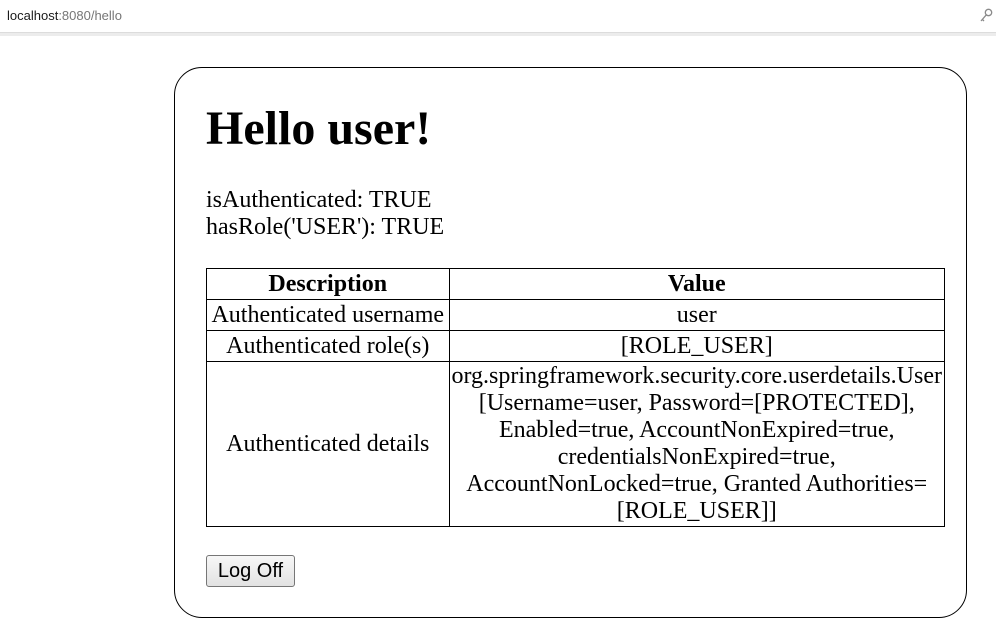  I want to click on url-text: localhost:8080/hello, so click(64, 16).